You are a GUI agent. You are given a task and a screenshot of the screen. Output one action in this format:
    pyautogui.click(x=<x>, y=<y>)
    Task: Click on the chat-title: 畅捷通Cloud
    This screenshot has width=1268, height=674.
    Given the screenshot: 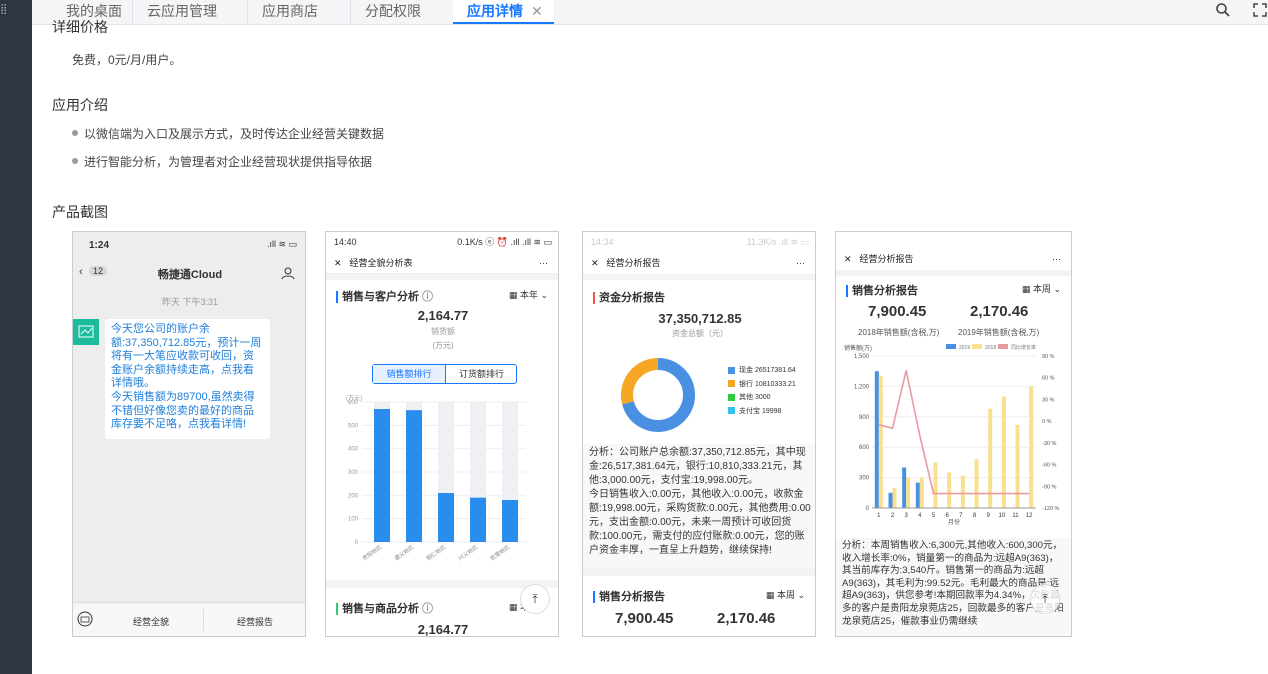 What is the action you would take?
    pyautogui.click(x=190, y=275)
    